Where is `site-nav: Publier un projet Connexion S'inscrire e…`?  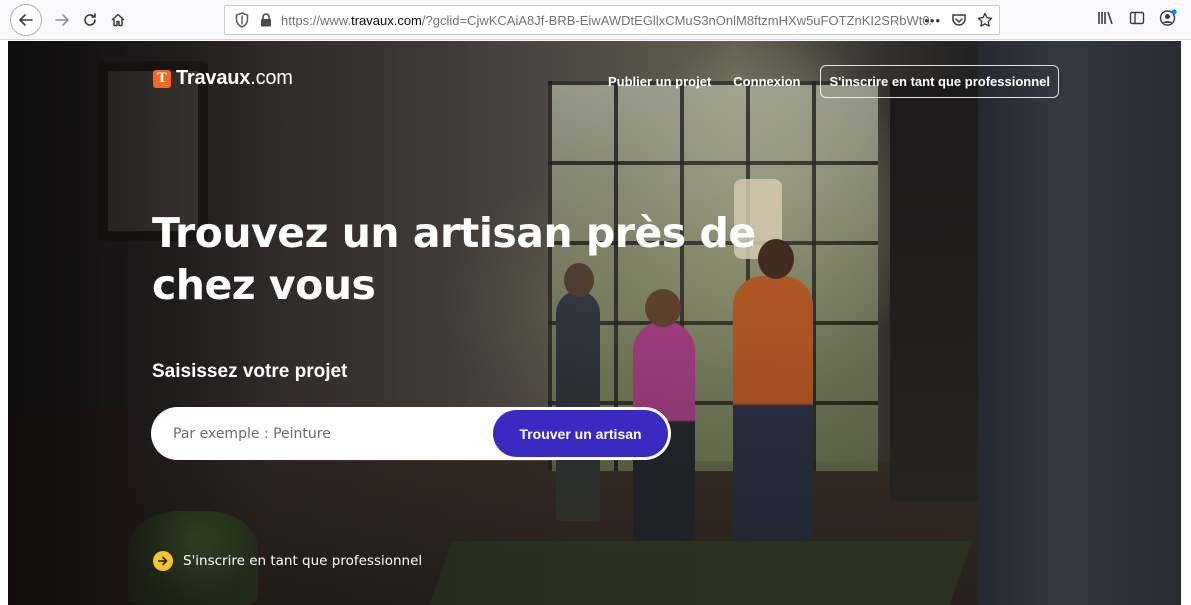
site-nav: Publier un projet Connexion S'inscrire e… is located at coordinates (822, 81).